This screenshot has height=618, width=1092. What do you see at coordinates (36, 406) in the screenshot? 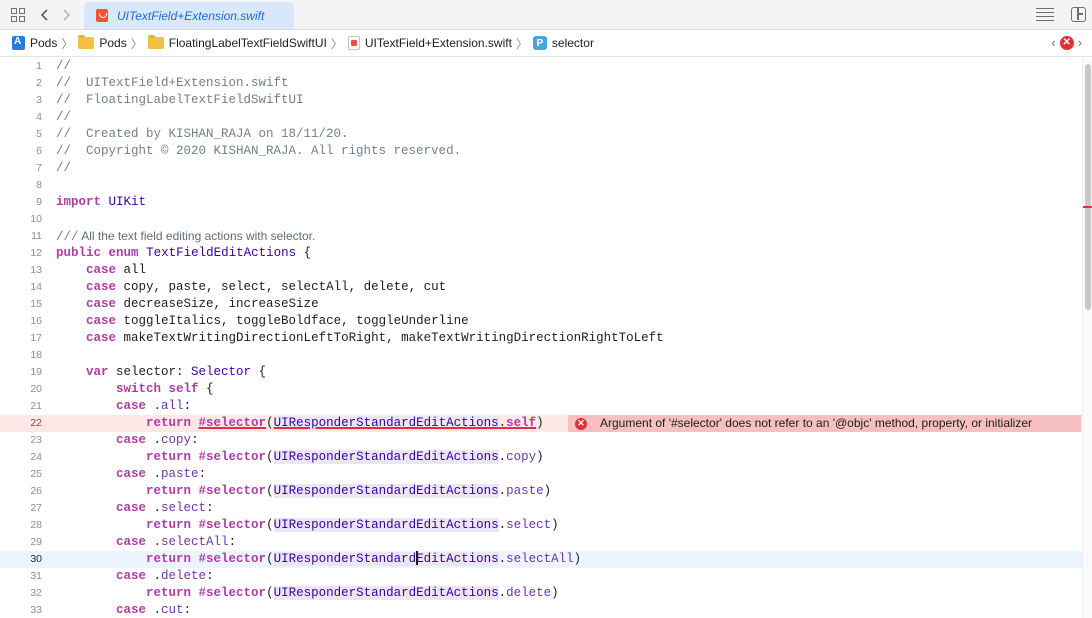
I see `line-number: 21` at bounding box center [36, 406].